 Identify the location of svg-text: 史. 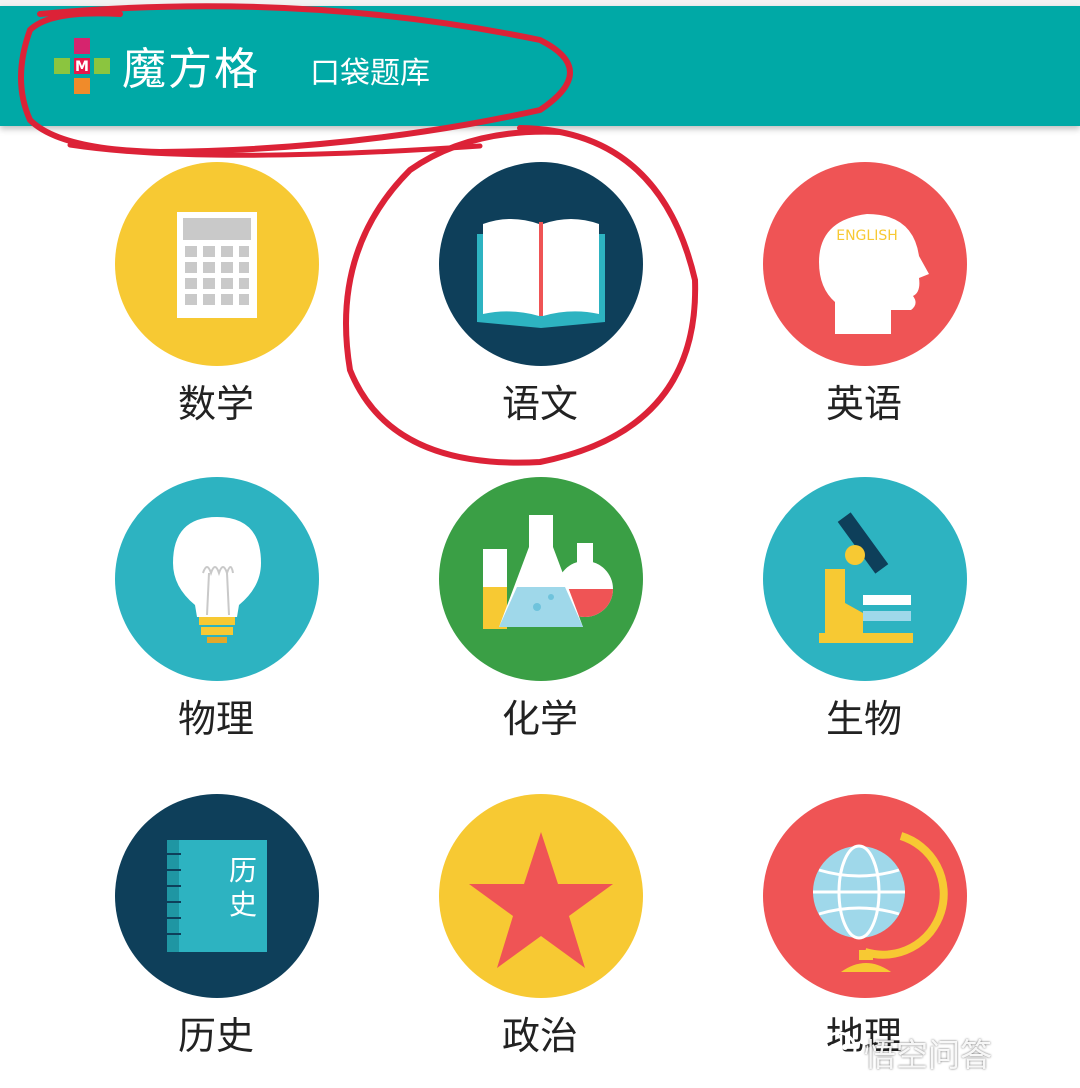
(243, 904).